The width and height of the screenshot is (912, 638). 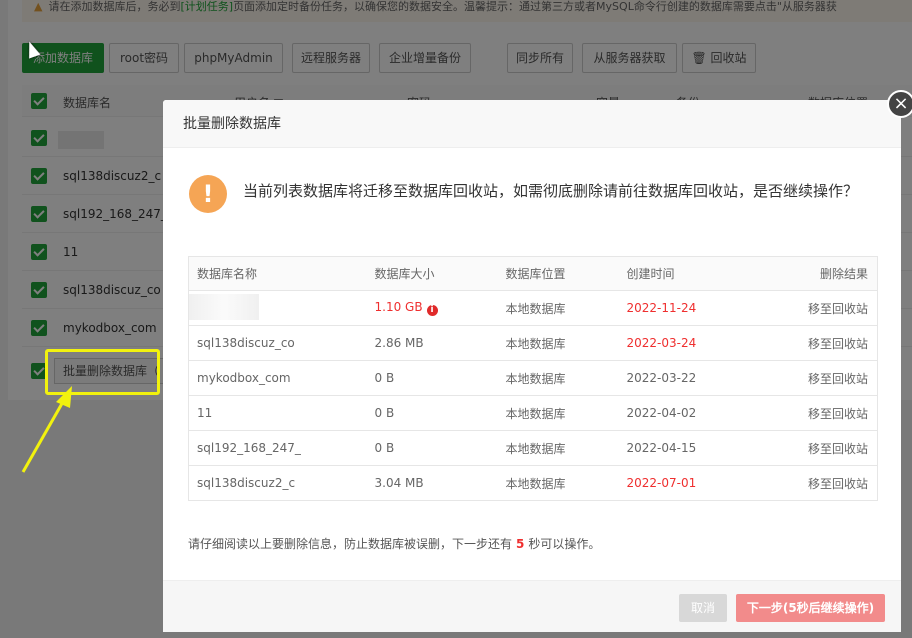 I want to click on db-size-cell: 1.10 GB i, so click(x=432, y=308).